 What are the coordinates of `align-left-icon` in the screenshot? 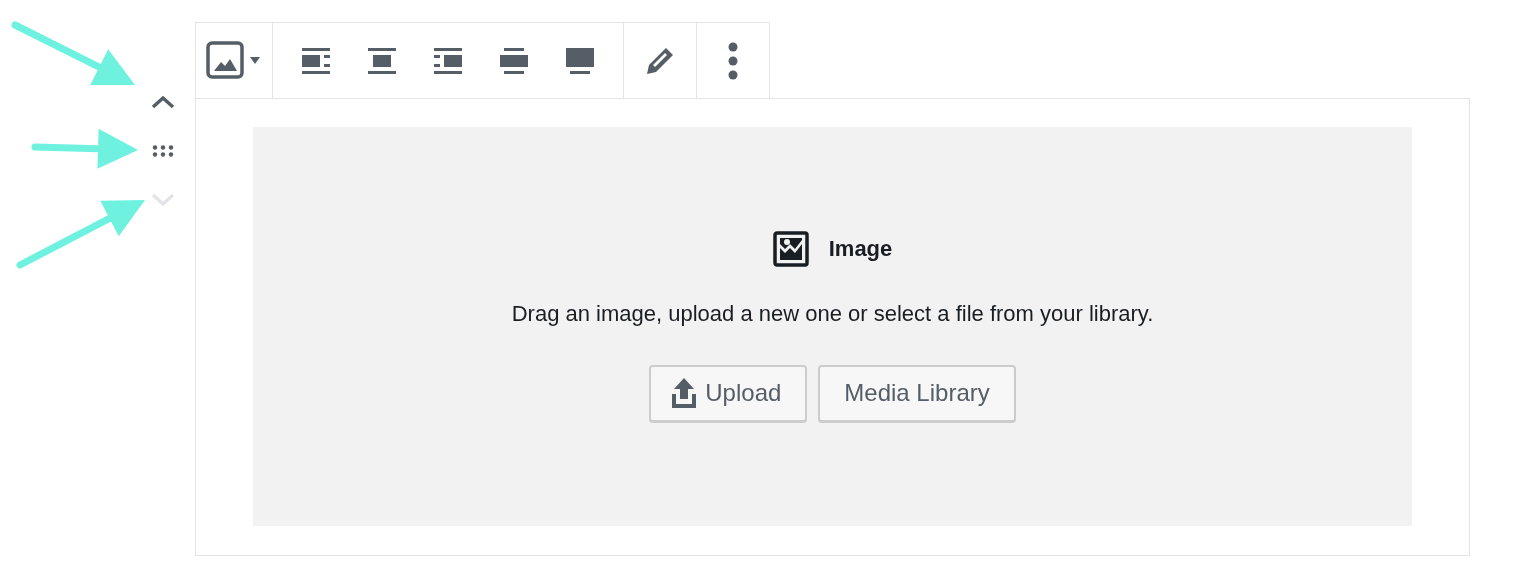 It's located at (316, 60).